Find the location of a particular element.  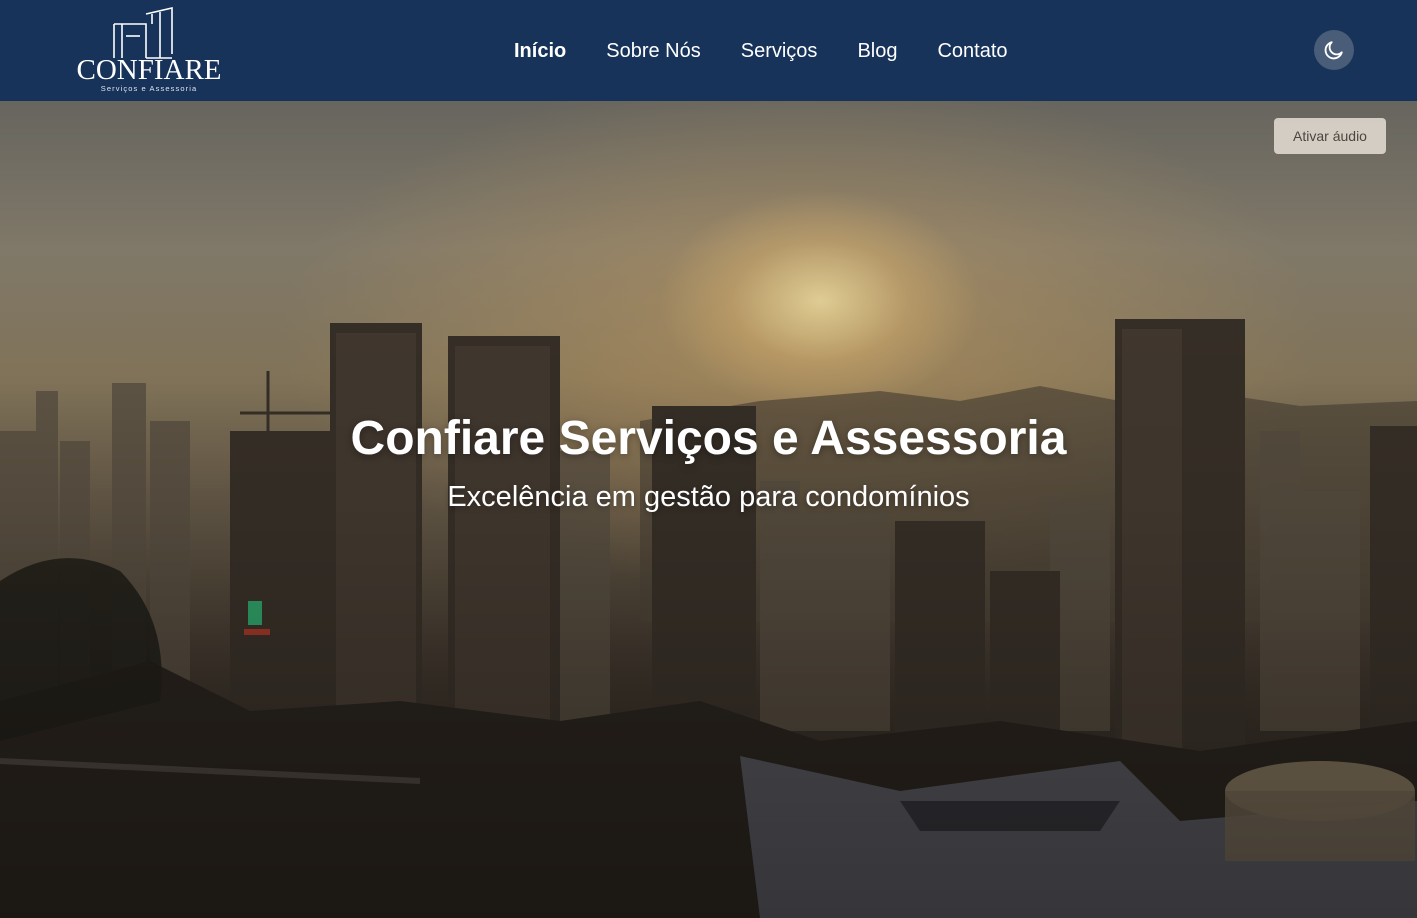

moon-icon is located at coordinates (1333, 50).